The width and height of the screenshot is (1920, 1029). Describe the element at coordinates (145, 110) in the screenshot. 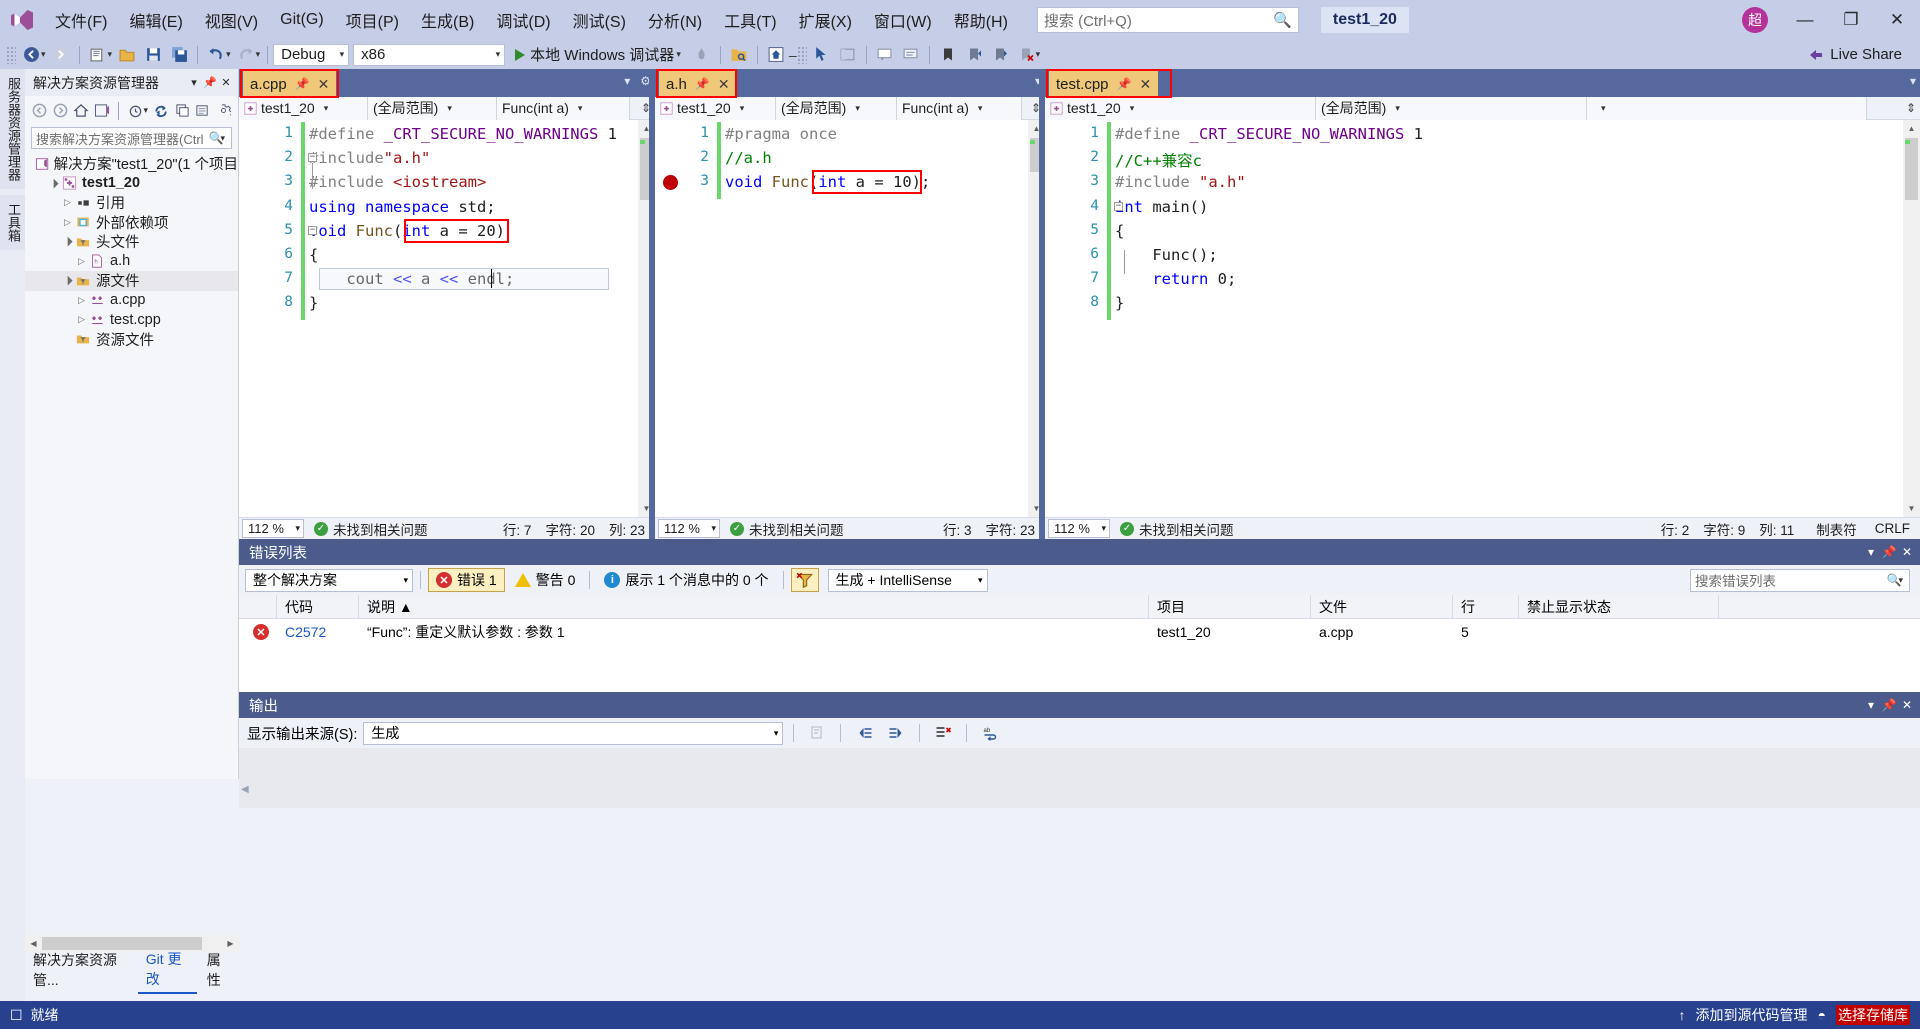

I see `pending-changes-dropdown-icon: ▾` at that location.